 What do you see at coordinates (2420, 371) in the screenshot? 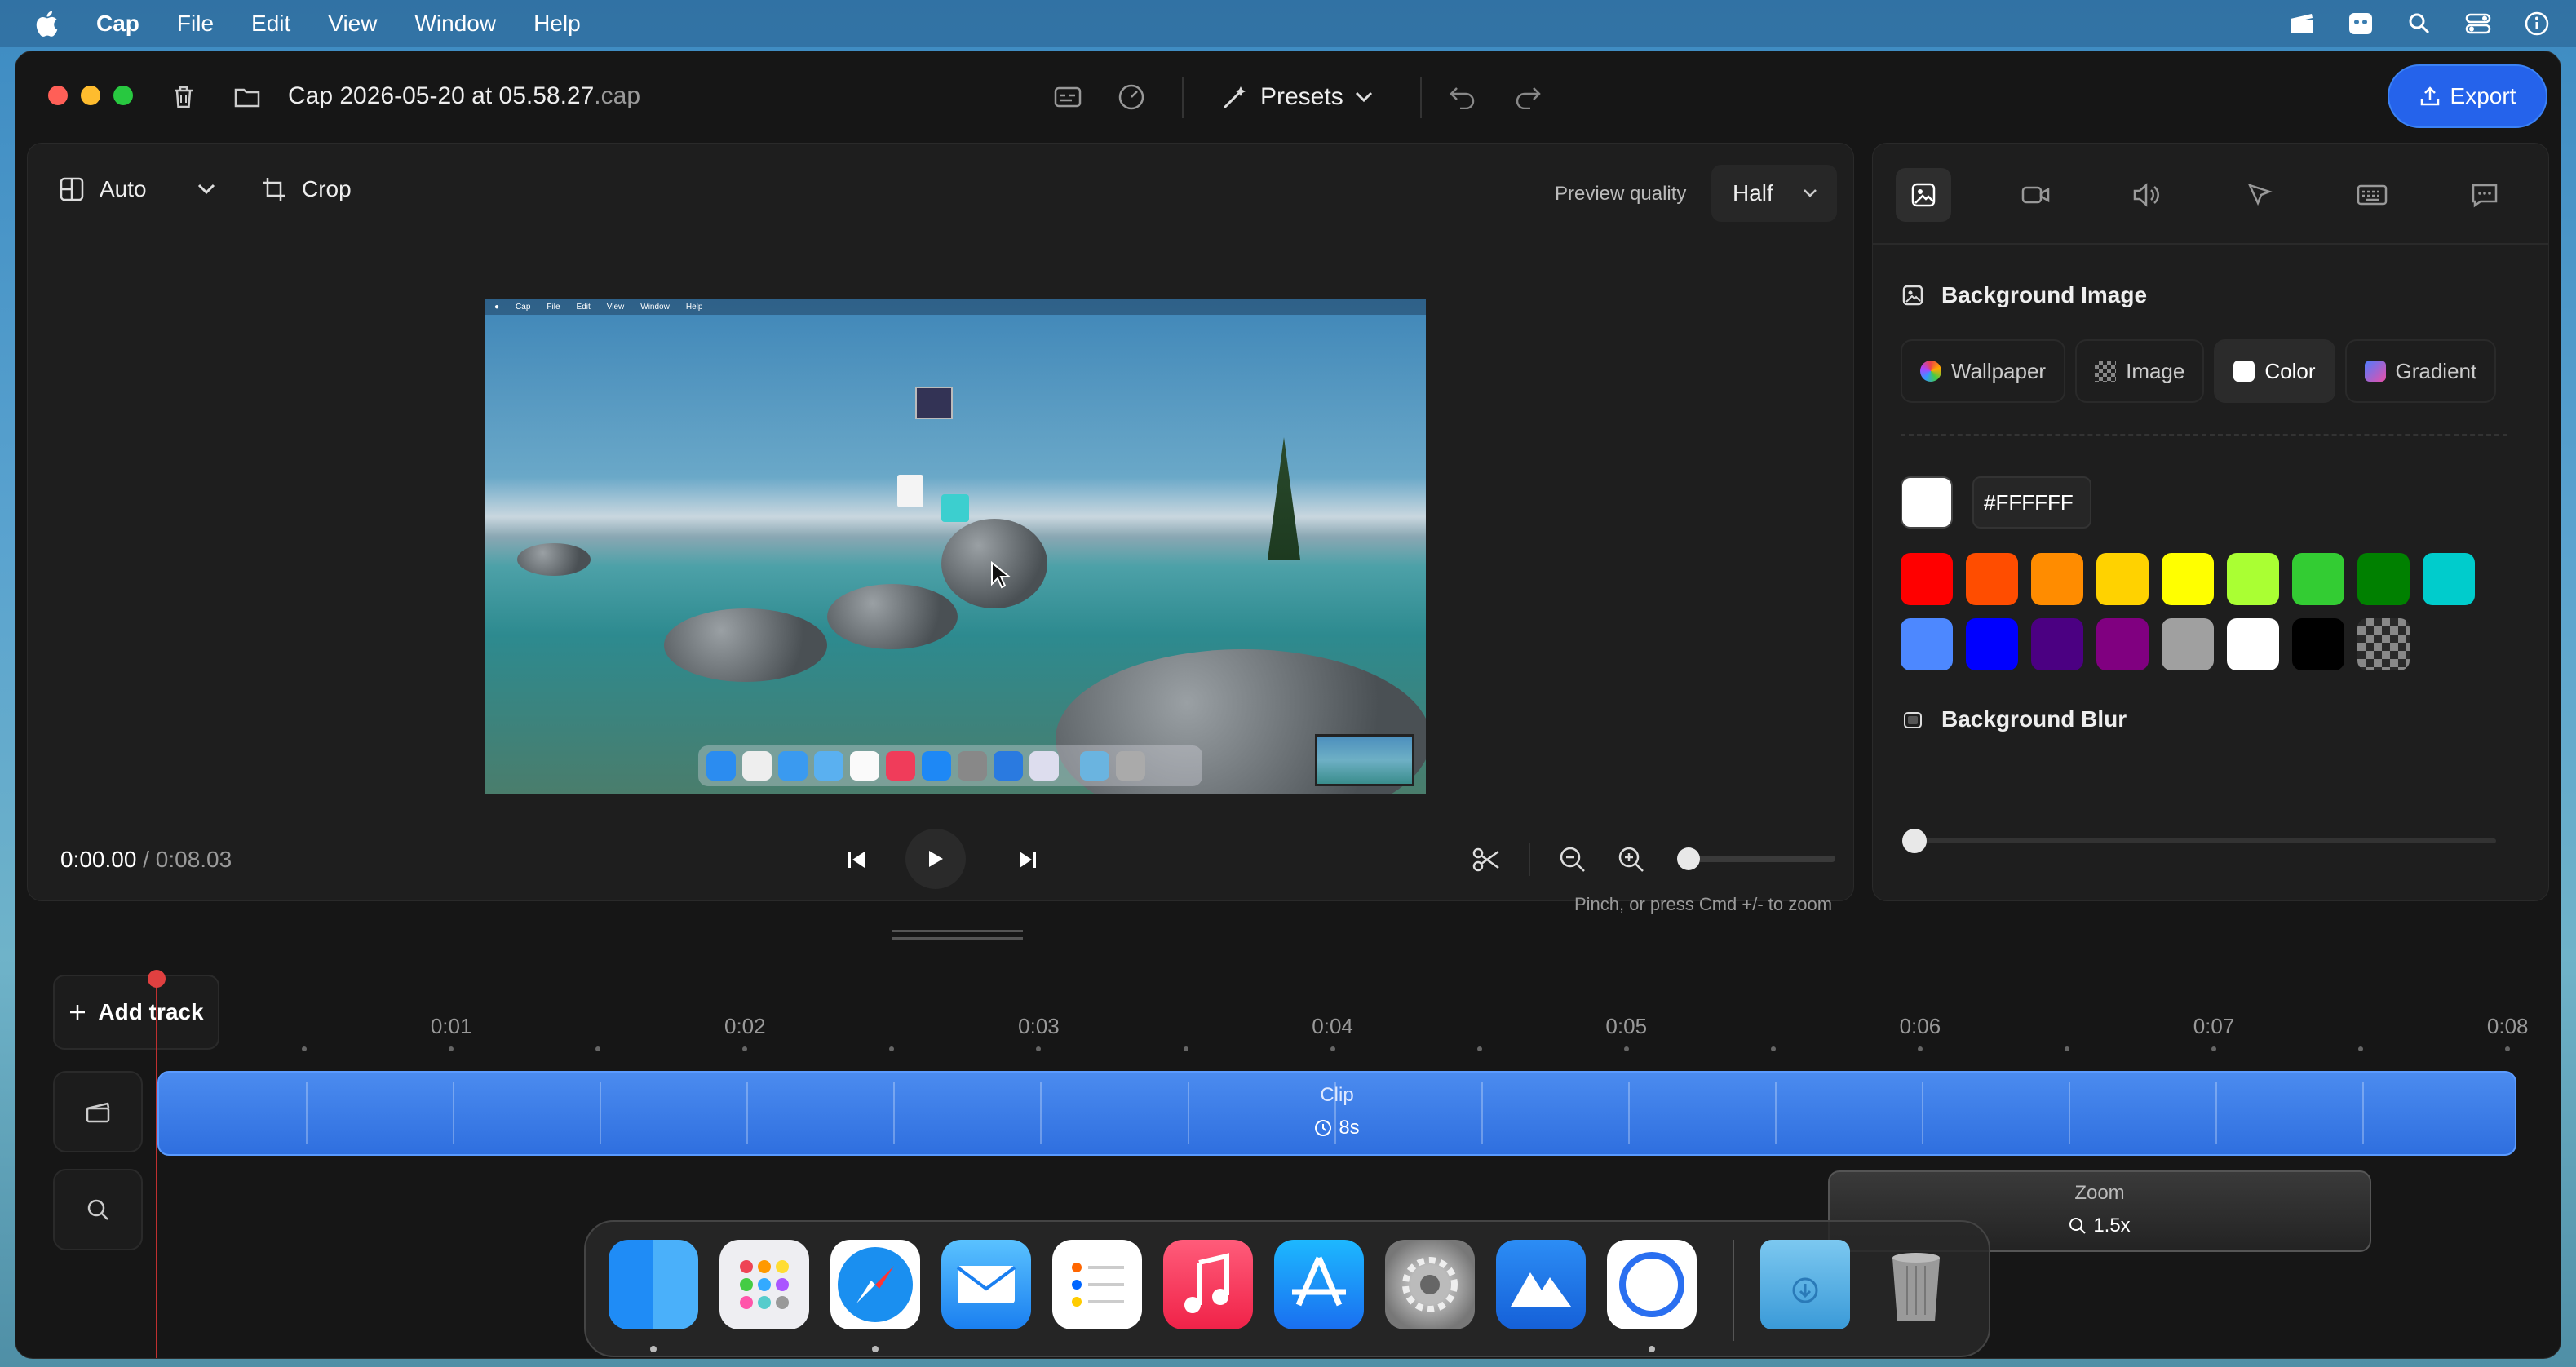
I see `bg-tab-gradient: Gradient` at bounding box center [2420, 371].